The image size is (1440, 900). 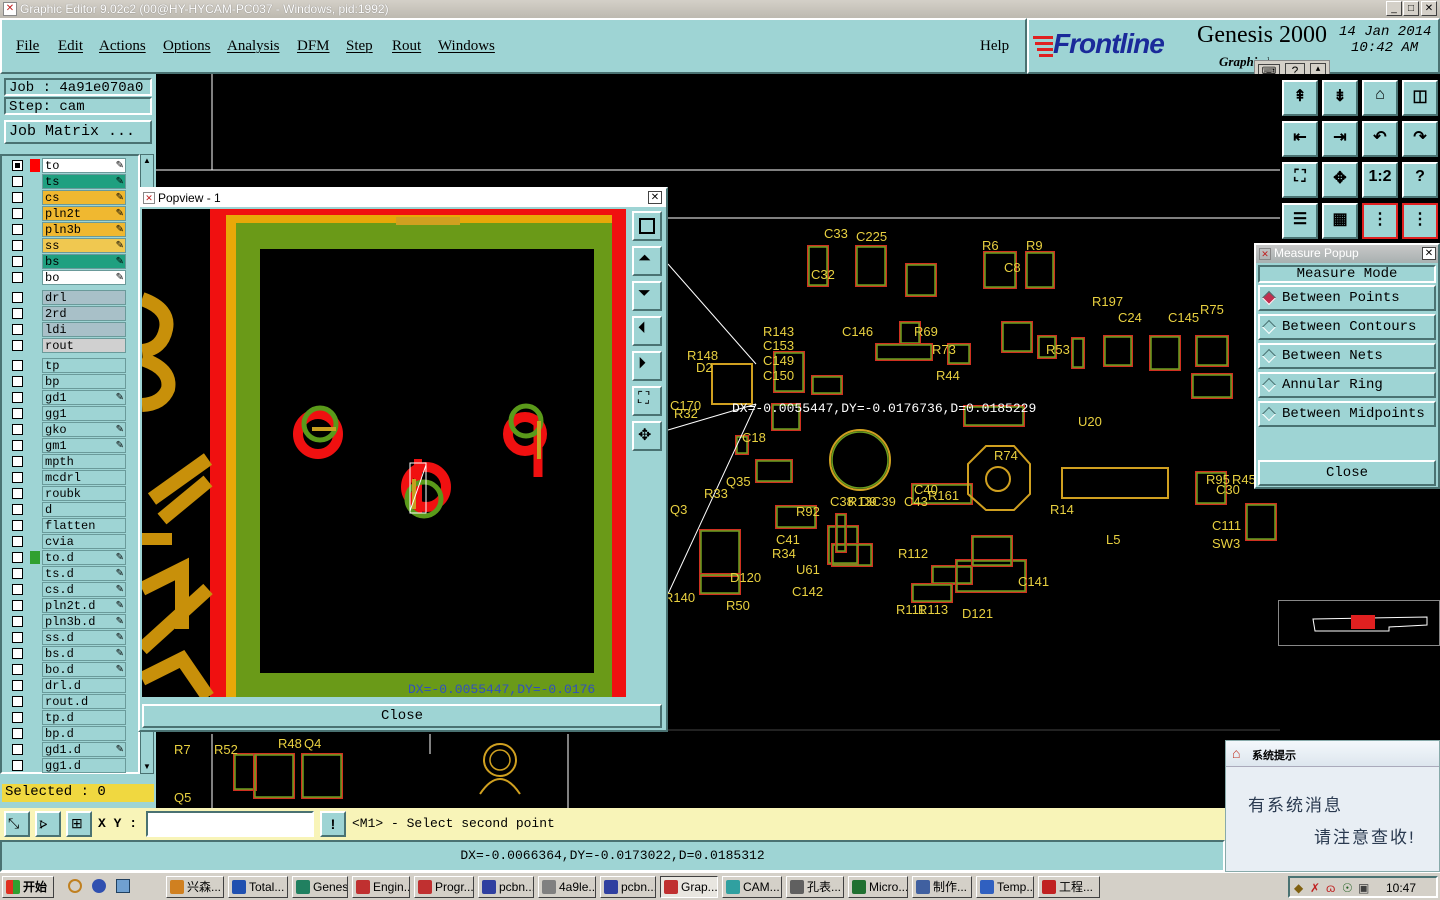 I want to click on view-tool-scale-1-2: 1:2, so click(x=1380, y=180).